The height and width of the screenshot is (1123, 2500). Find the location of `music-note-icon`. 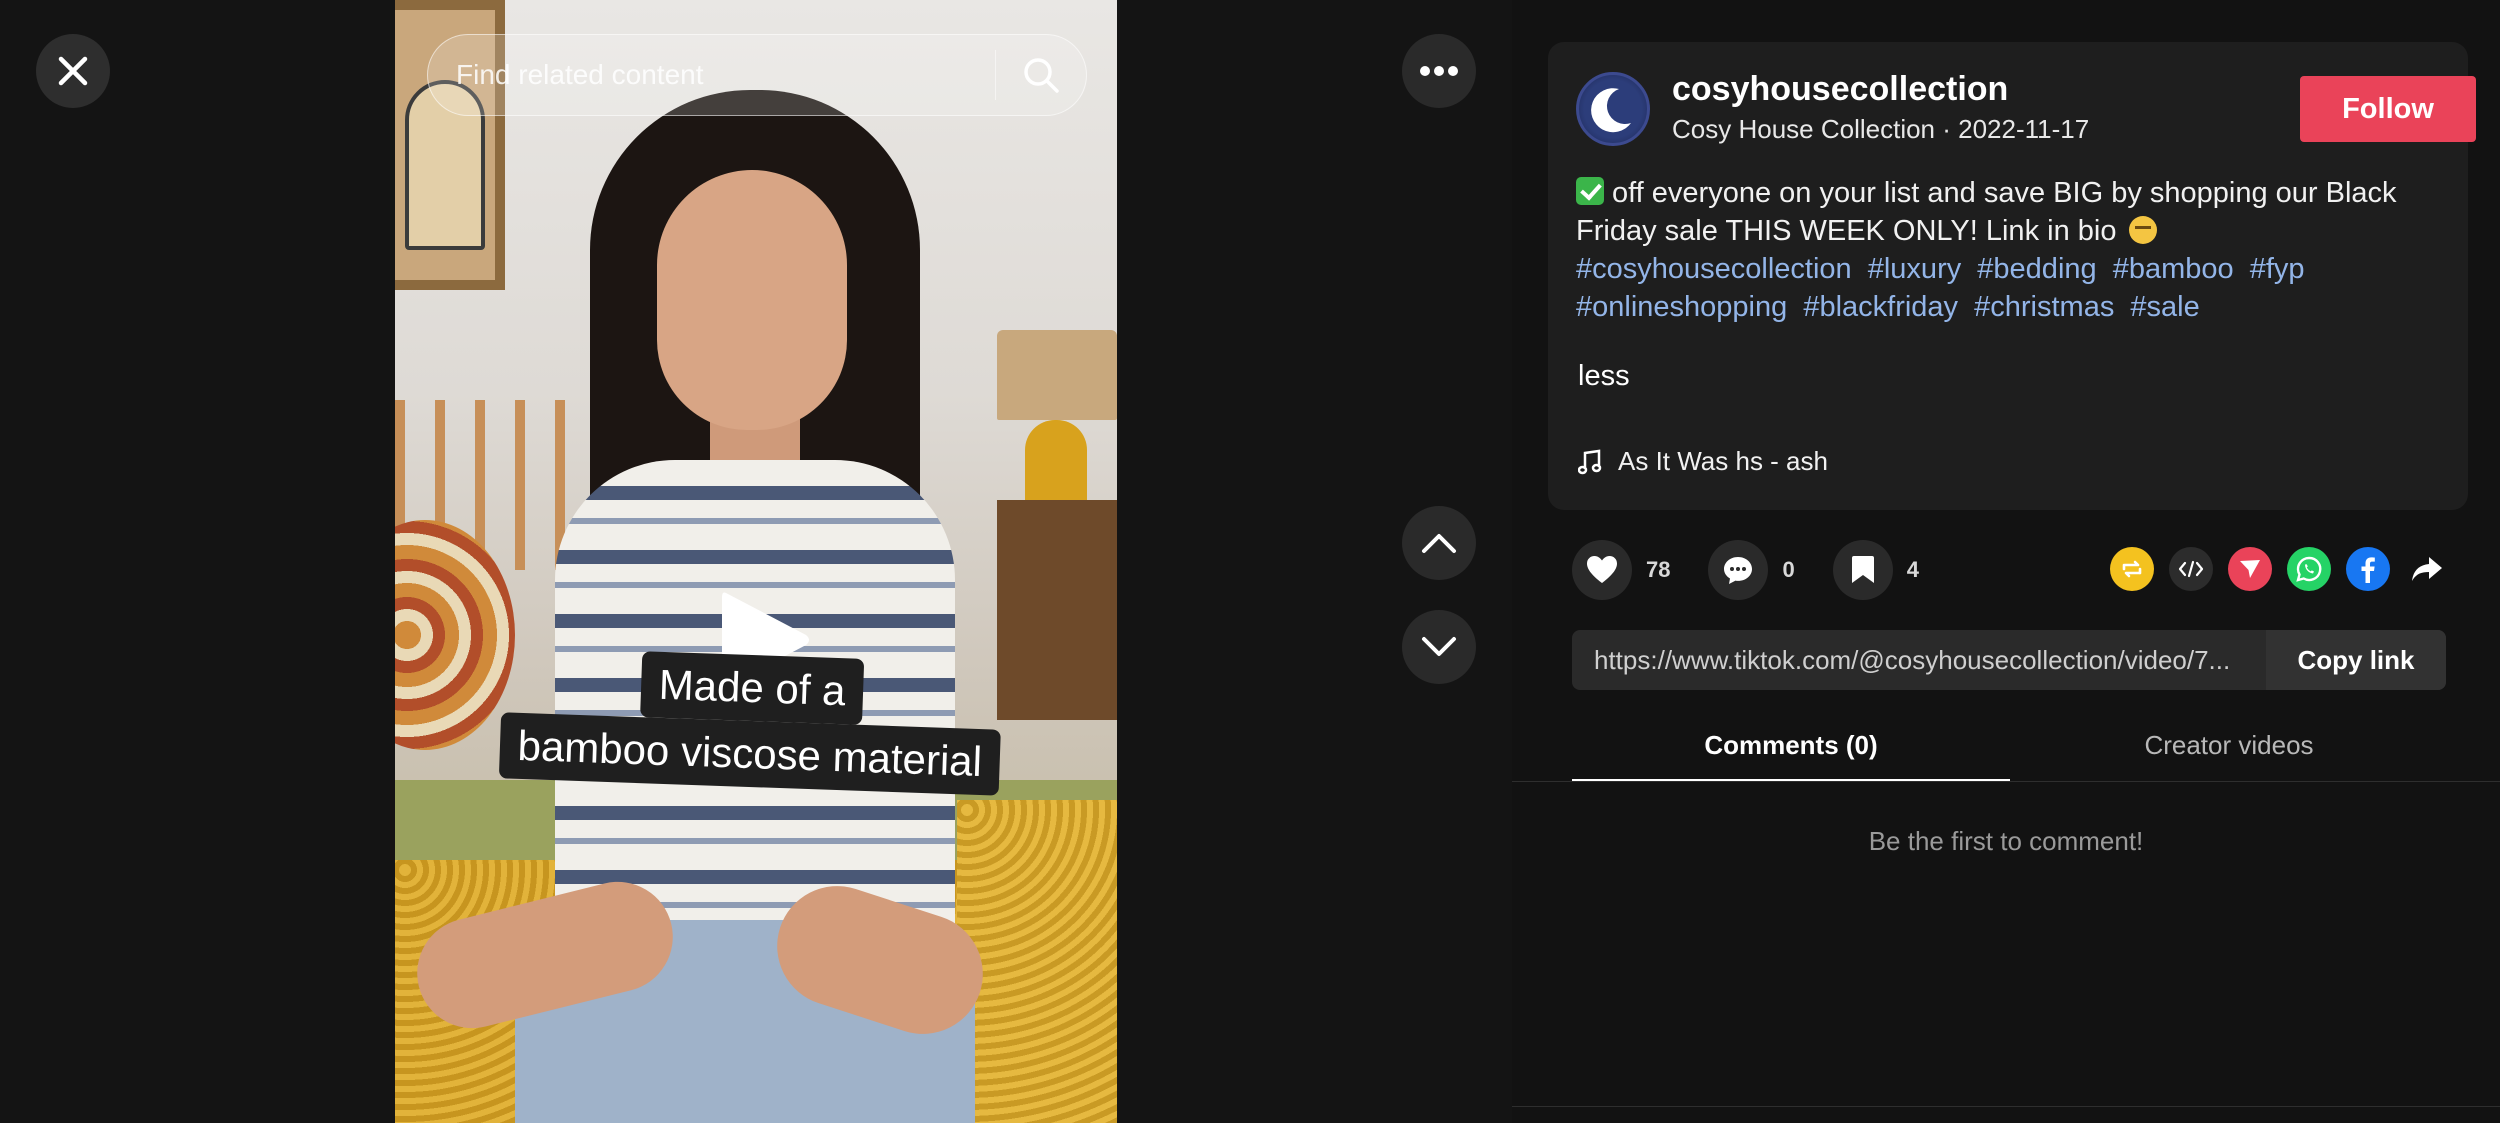

music-note-icon is located at coordinates (1590, 461).